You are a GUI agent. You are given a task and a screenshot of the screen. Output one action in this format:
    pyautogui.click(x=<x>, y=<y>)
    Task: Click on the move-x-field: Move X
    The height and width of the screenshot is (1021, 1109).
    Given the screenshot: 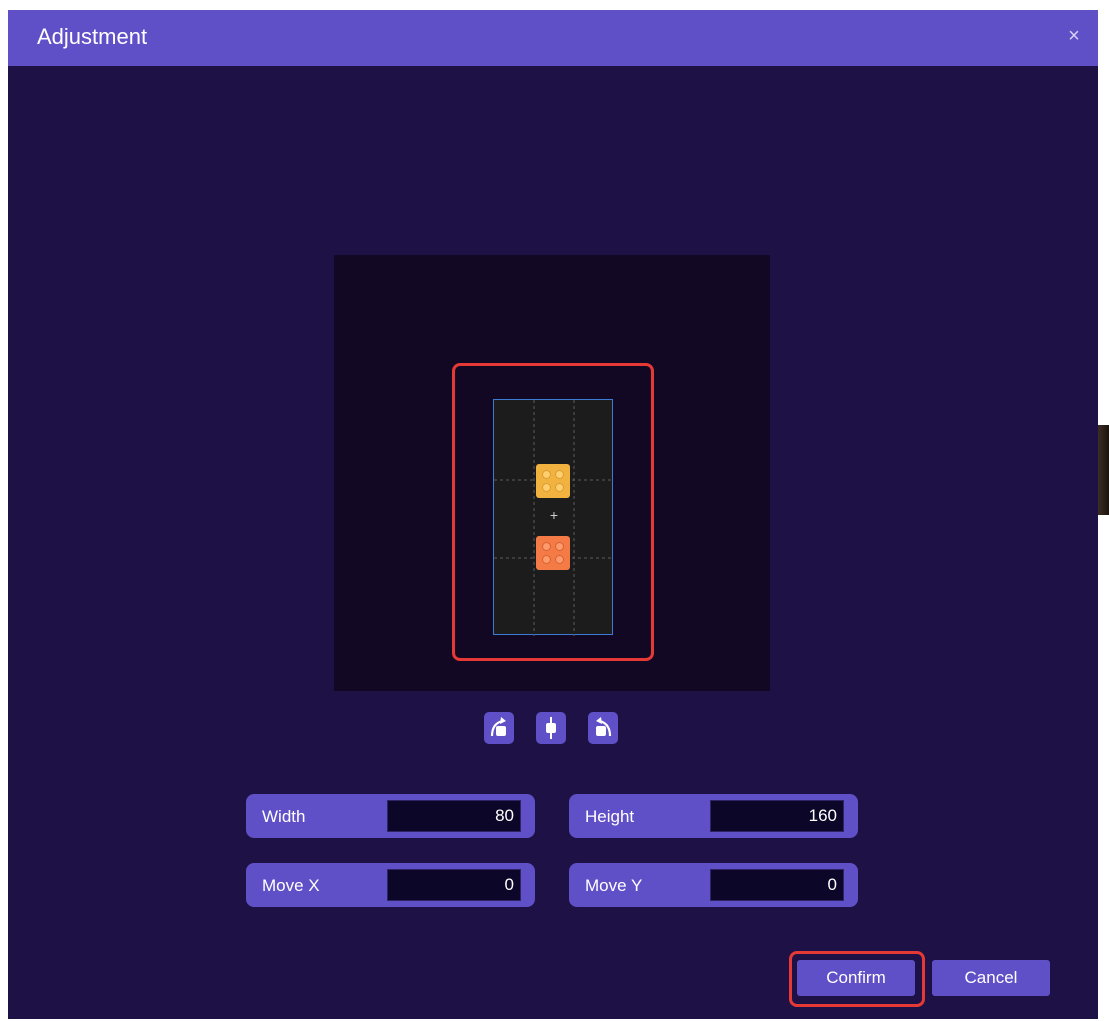 What is the action you would take?
    pyautogui.click(x=390, y=885)
    